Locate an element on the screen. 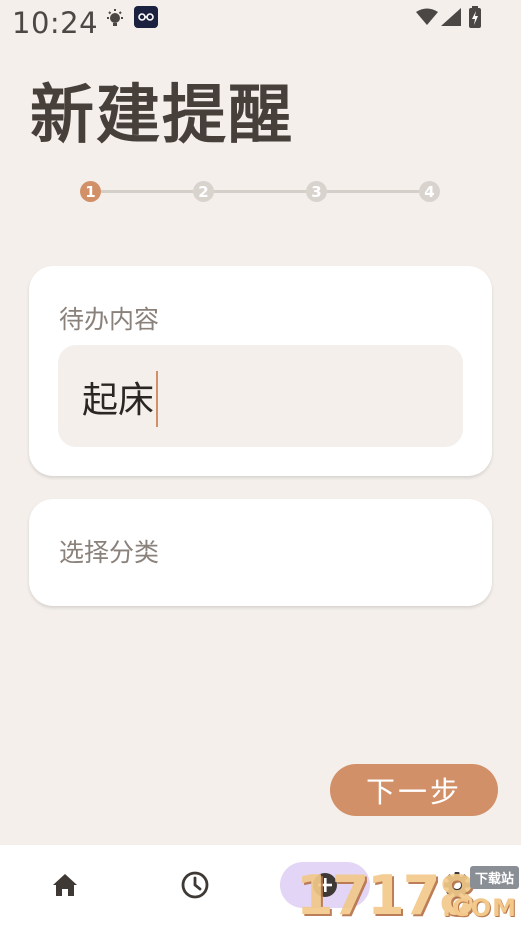 The width and height of the screenshot is (521, 926). watermark-domain: .COM is located at coordinates (479, 908).